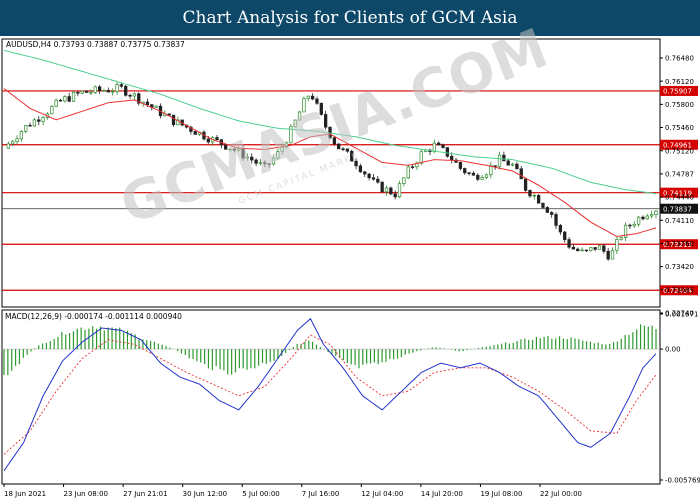  I want to click on price-tick-label: 0.74110, so click(679, 221).